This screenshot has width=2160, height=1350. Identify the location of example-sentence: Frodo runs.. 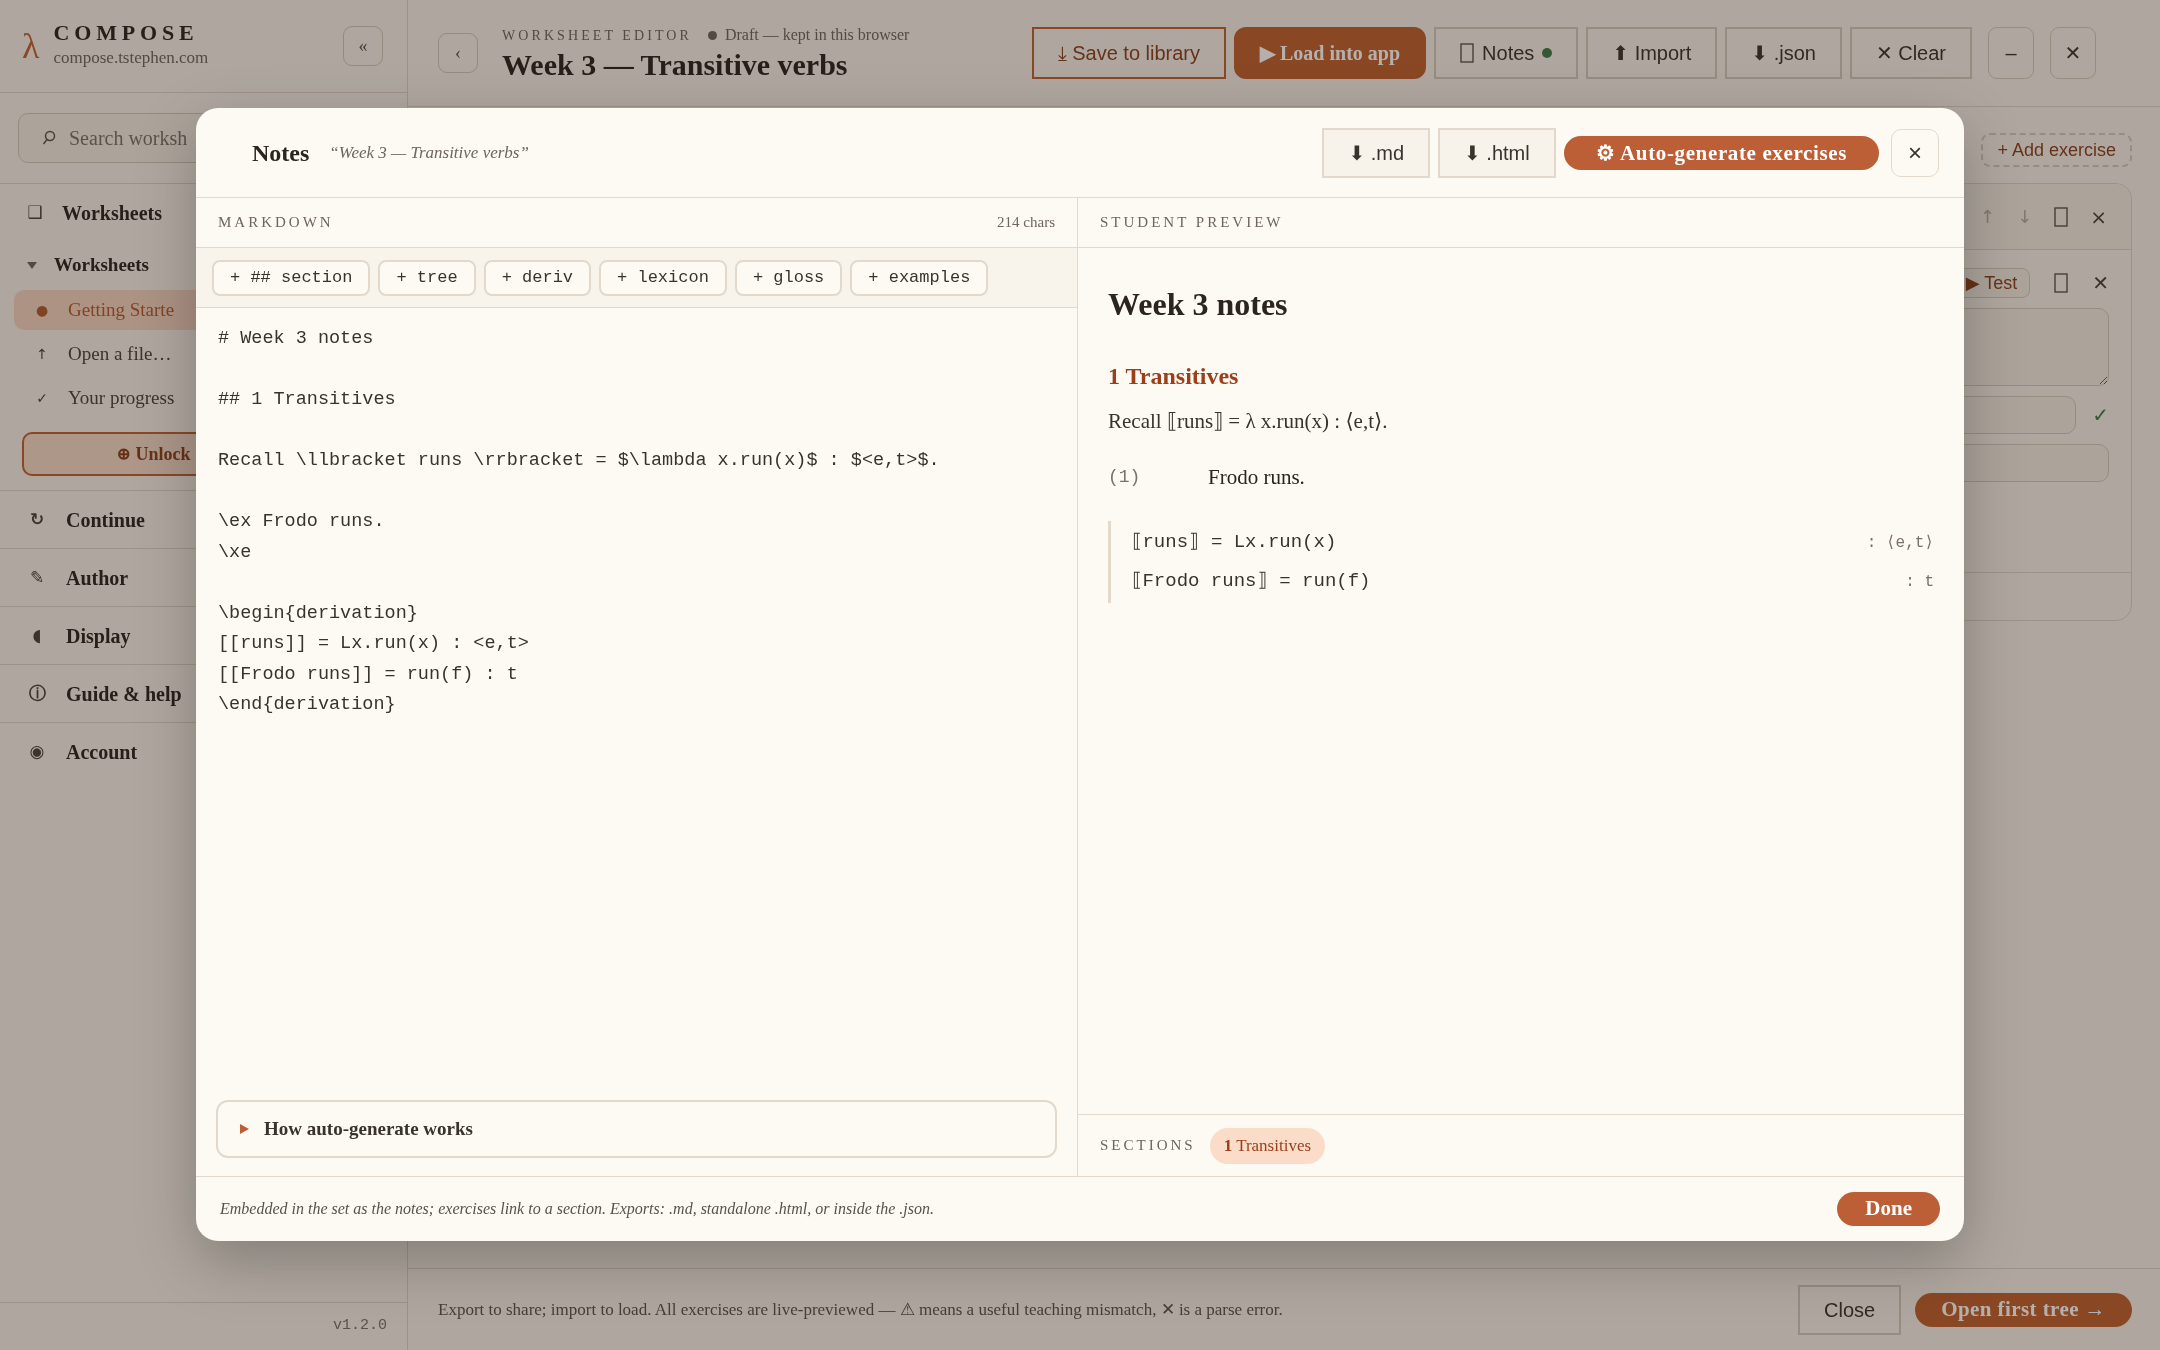
(1256, 477).